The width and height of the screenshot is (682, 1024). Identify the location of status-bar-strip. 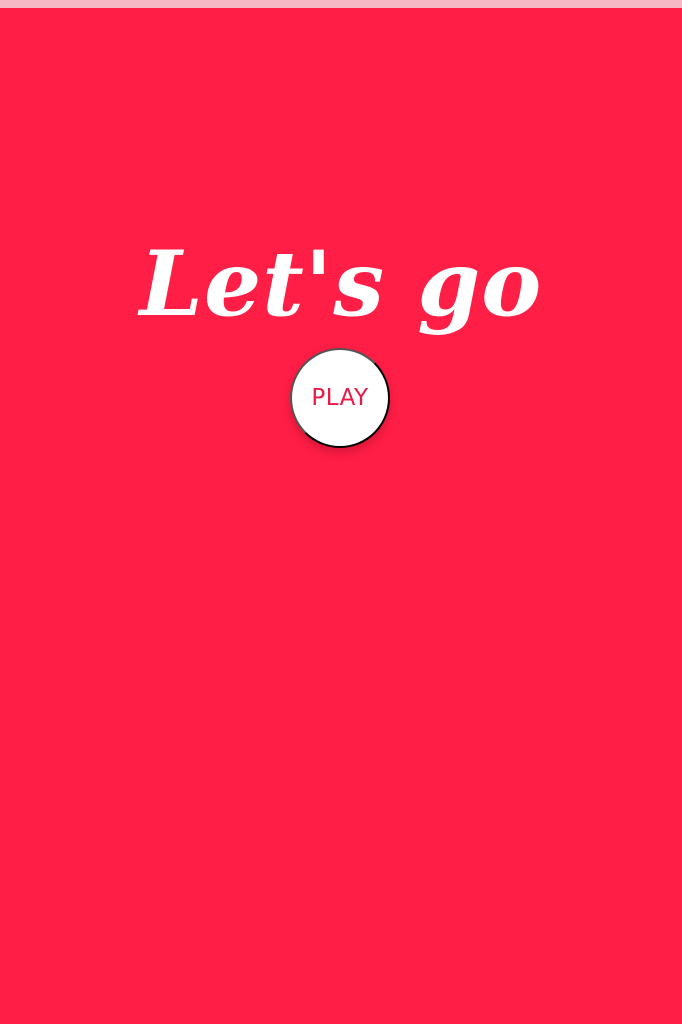
(341, 4).